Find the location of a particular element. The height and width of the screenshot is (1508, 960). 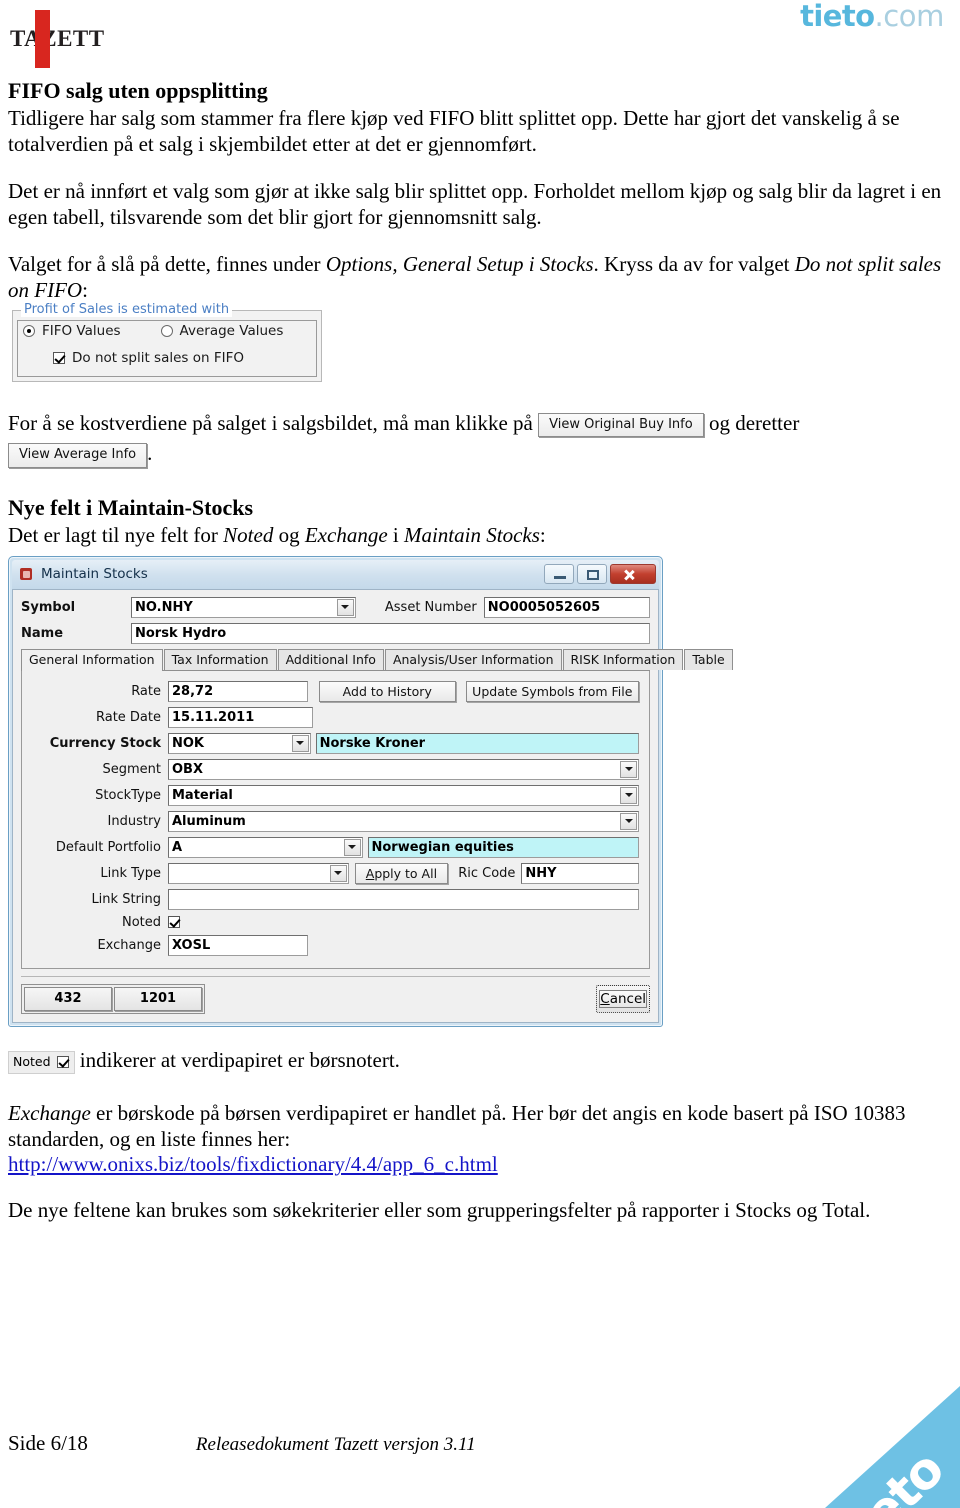

noted-inline-checkbox is located at coordinates (62, 1061).